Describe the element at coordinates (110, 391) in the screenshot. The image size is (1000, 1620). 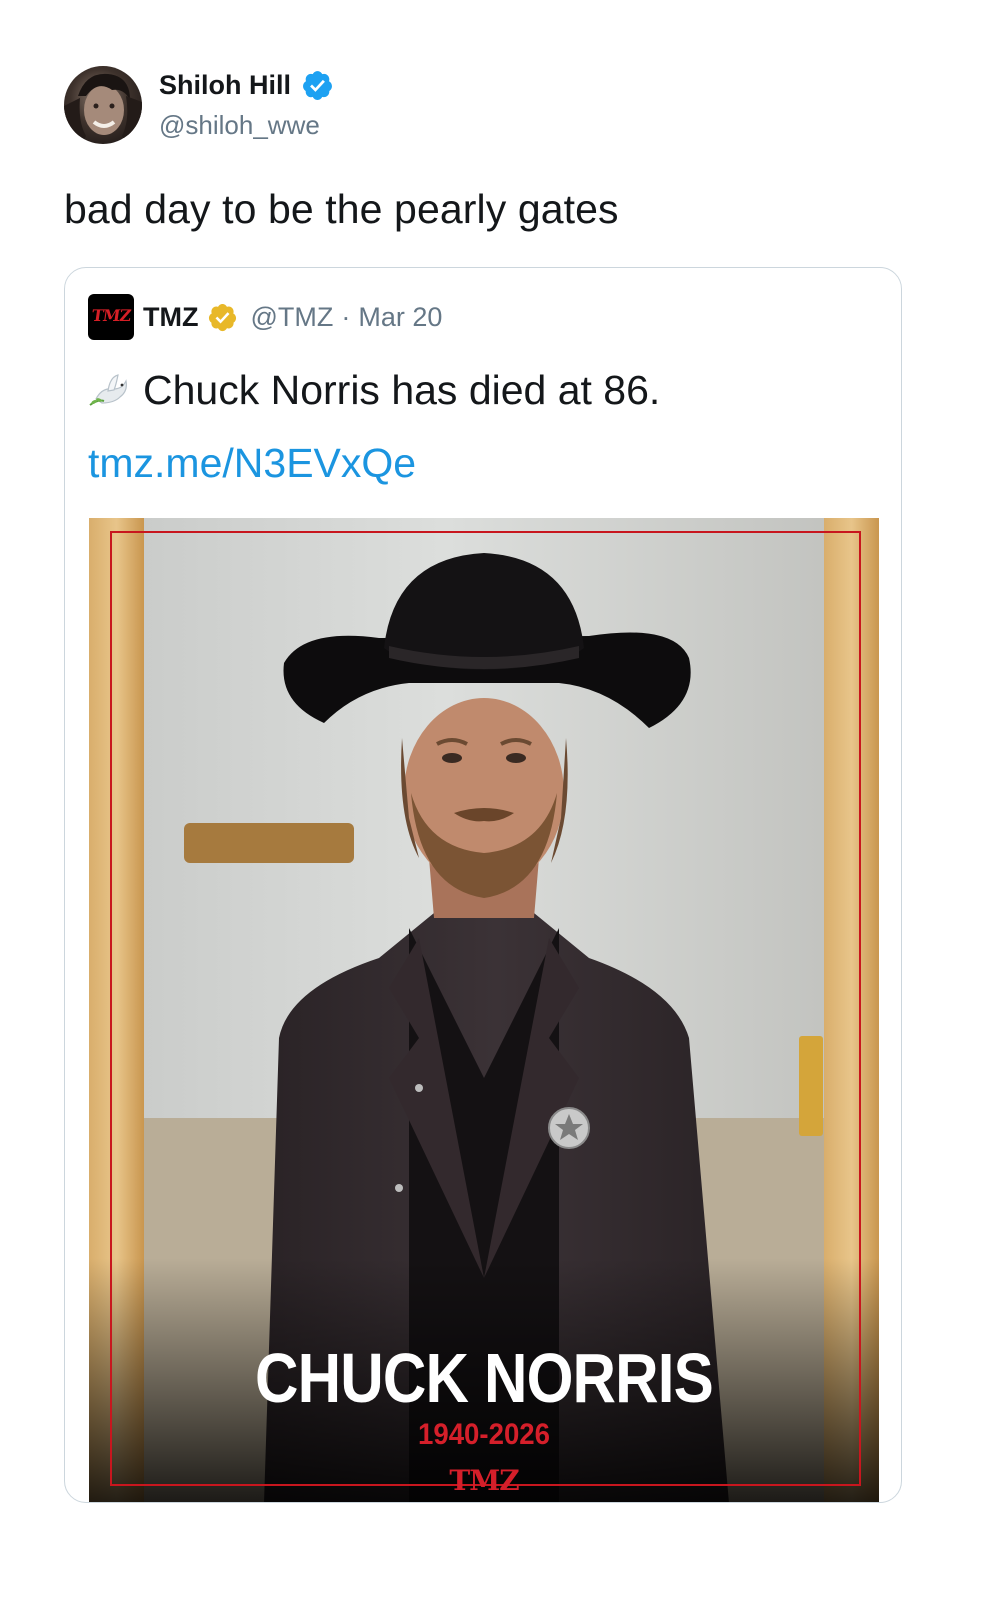
I see `dove-icon` at that location.